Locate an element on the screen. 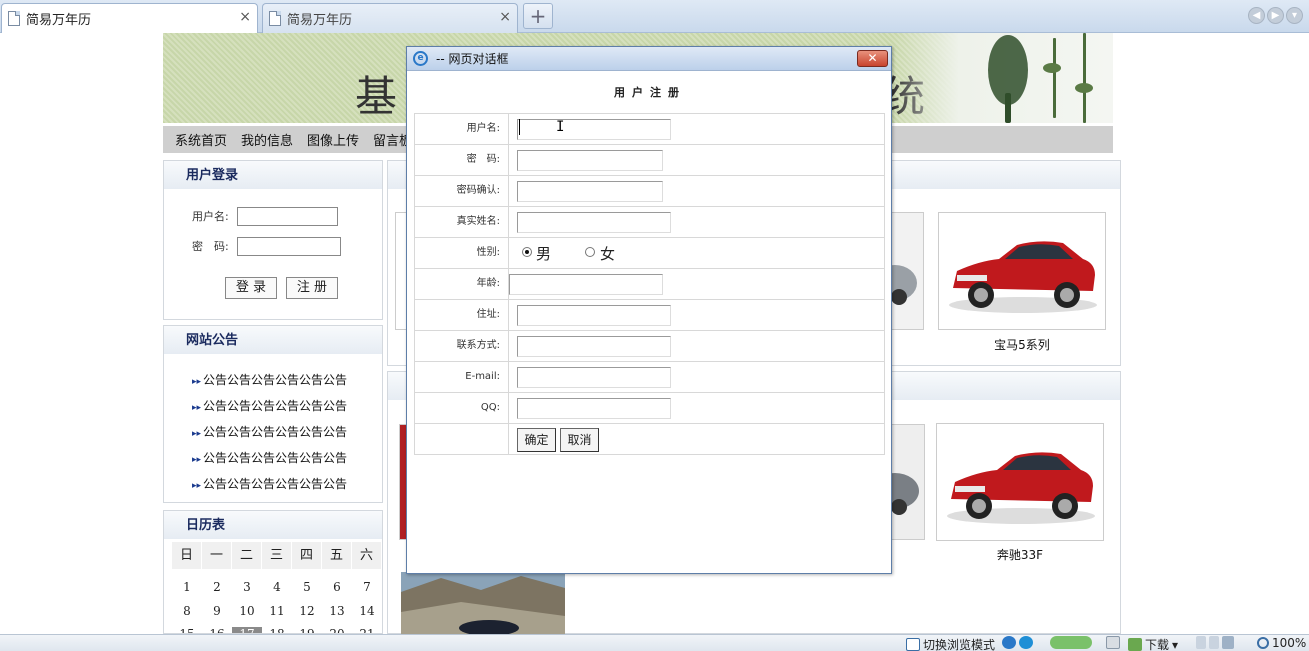  login-password-input is located at coordinates (289, 246).